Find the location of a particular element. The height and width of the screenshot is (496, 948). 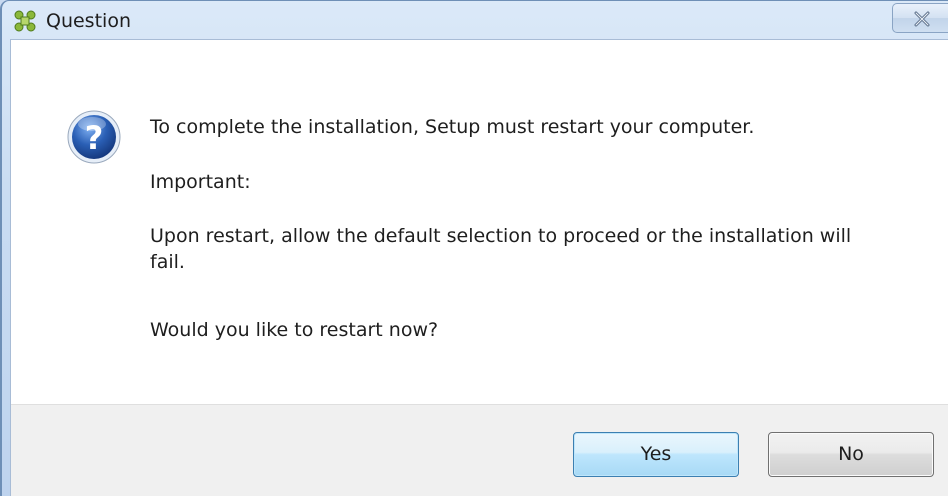

message-question: Would you like to restart now? is located at coordinates (294, 330).